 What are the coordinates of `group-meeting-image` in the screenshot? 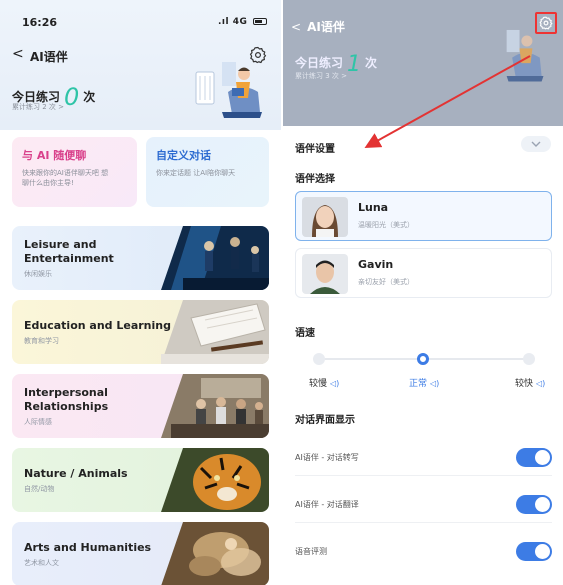 It's located at (215, 406).